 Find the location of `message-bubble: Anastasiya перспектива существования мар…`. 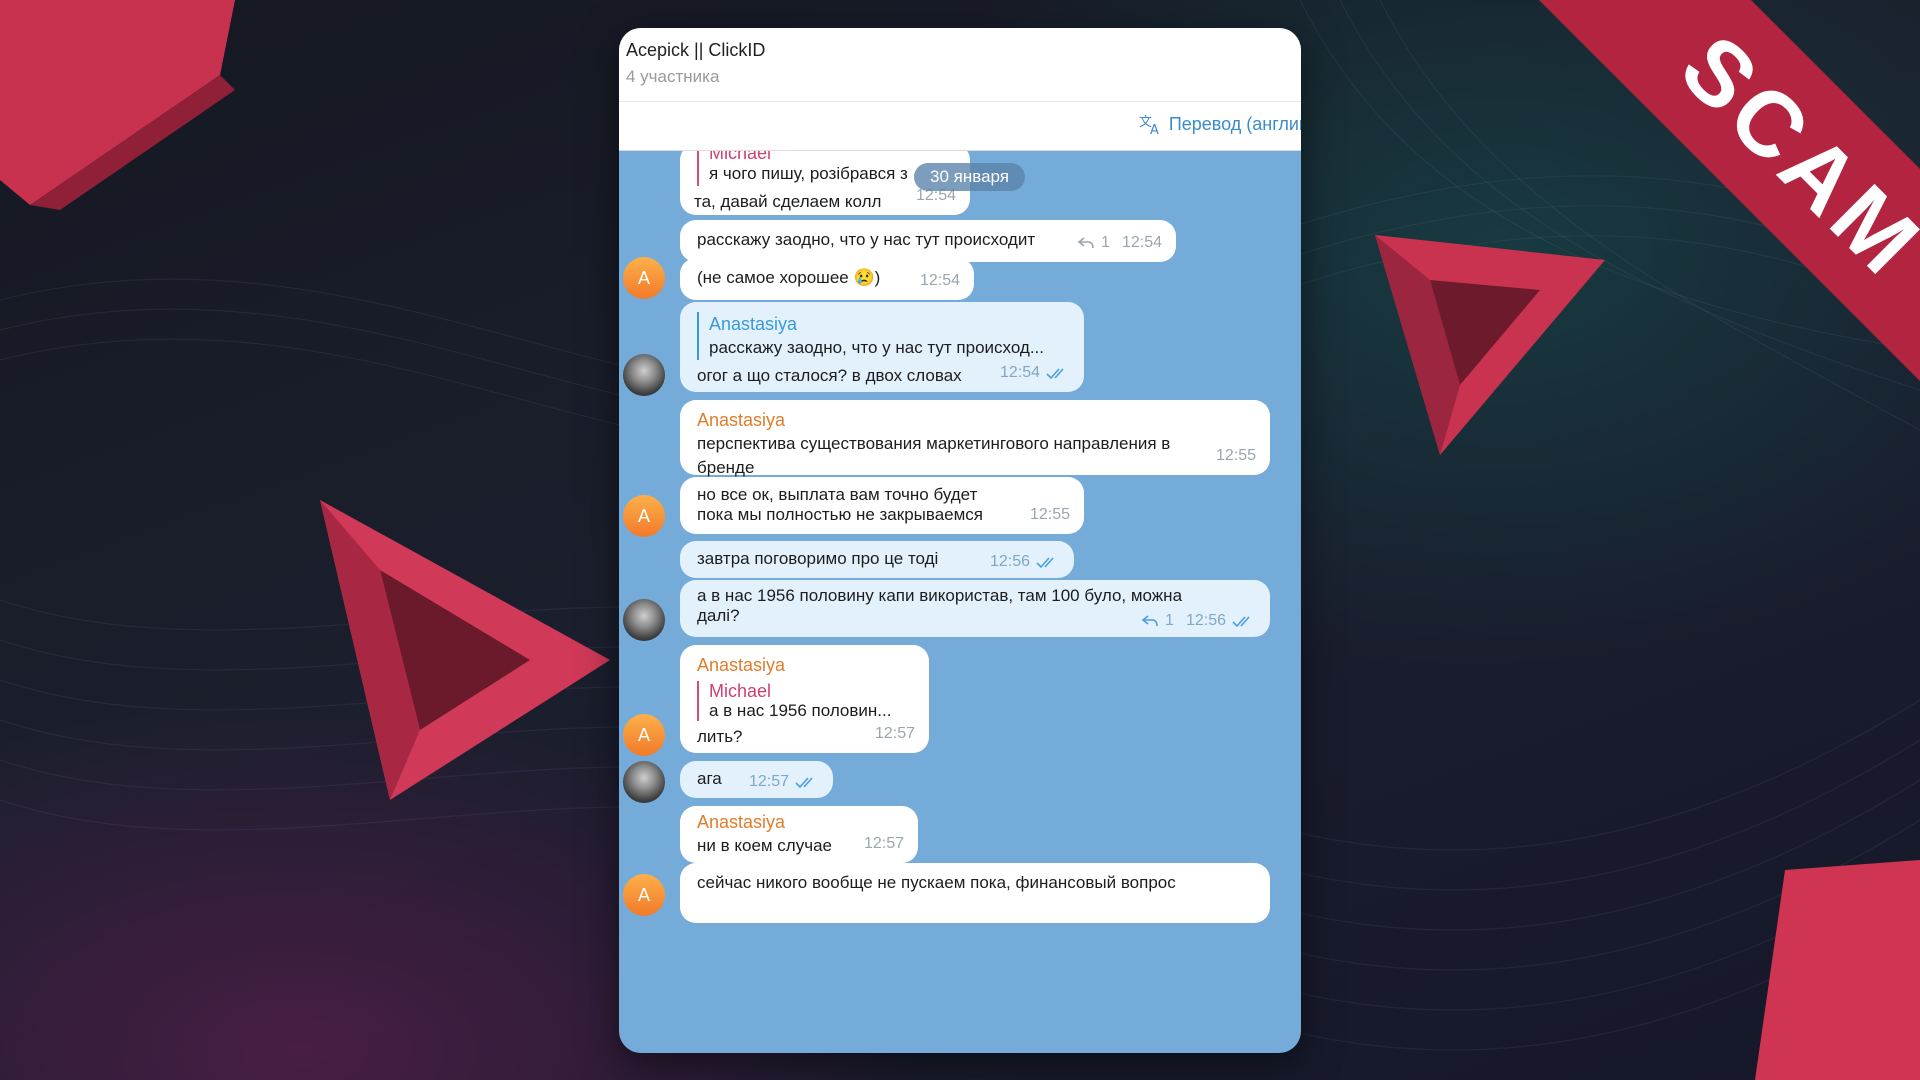

message-bubble: Anastasiya перспектива существования мар… is located at coordinates (975, 438).